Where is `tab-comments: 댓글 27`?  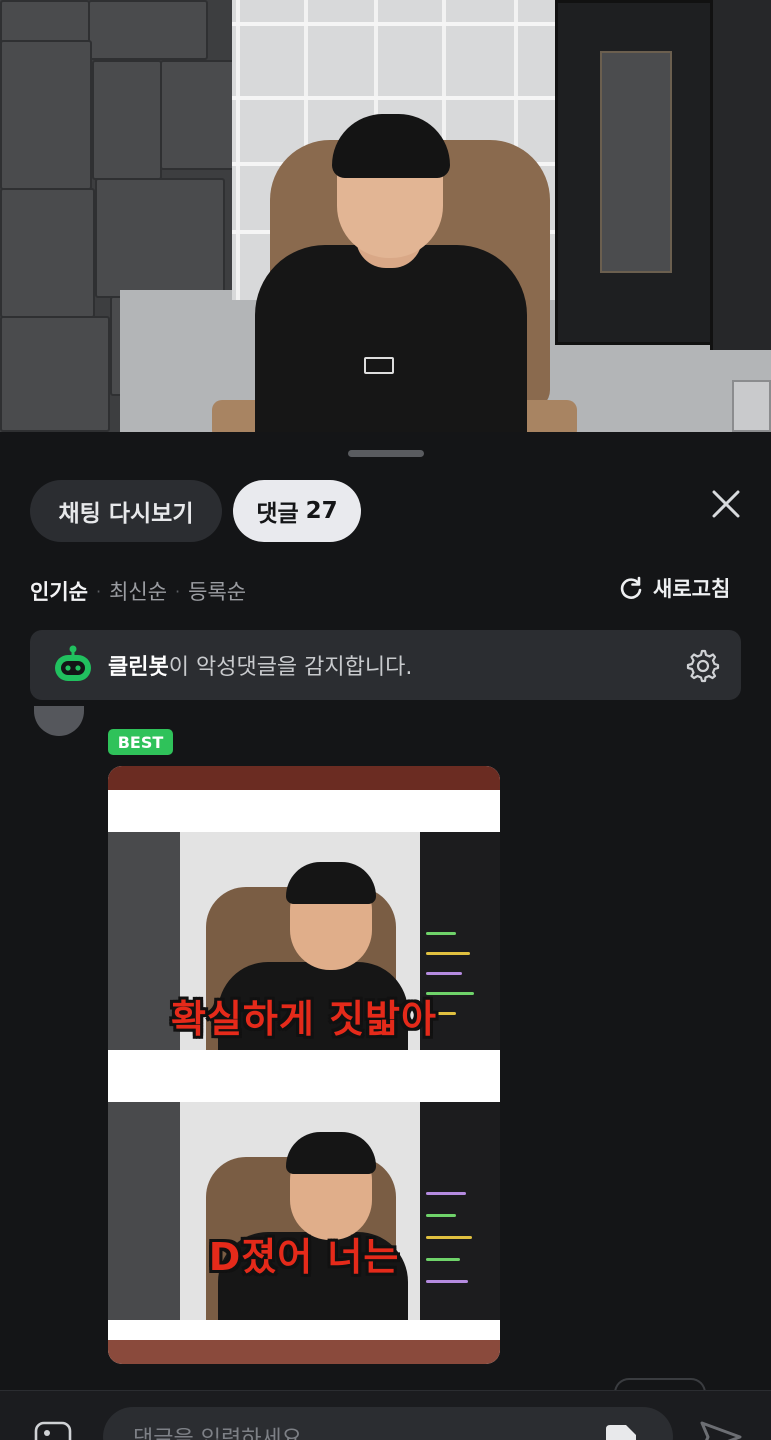
tab-comments: 댓글 27 is located at coordinates (297, 511).